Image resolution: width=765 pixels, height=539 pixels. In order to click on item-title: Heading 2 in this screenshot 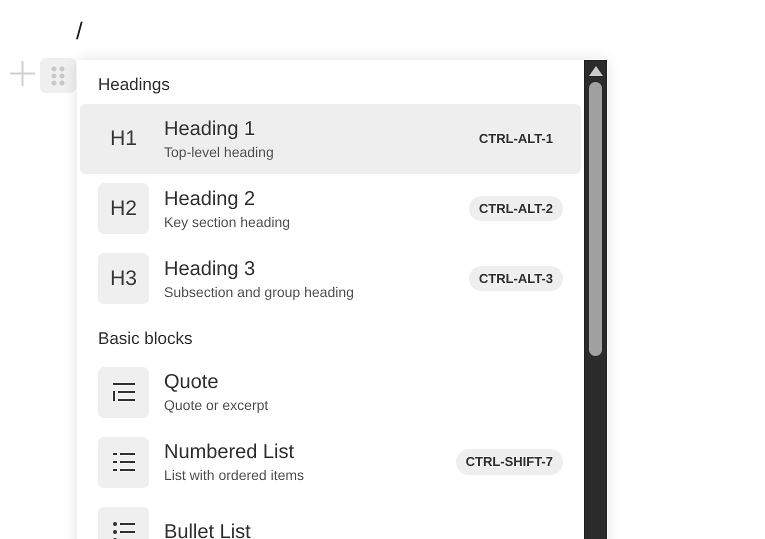, I will do `click(210, 199)`.